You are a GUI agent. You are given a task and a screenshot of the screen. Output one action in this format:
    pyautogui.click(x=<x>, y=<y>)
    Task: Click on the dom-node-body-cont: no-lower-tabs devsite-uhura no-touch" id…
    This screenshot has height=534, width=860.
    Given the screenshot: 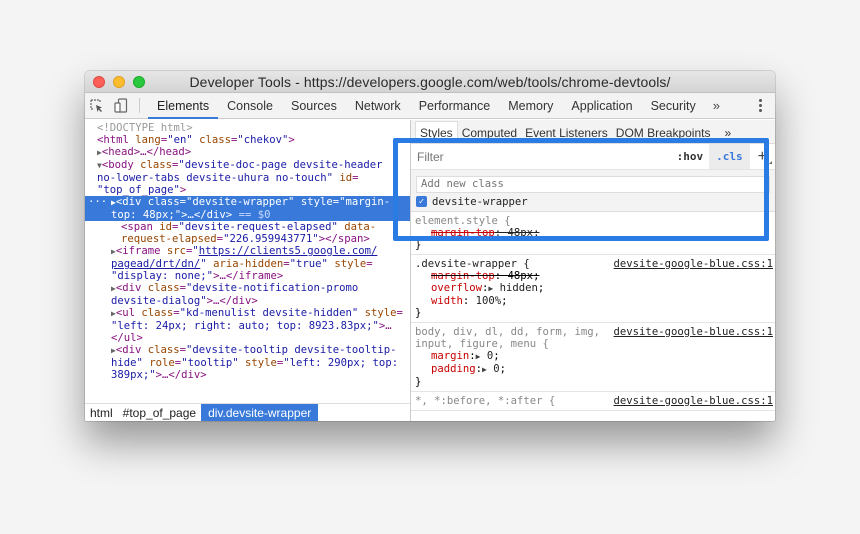 What is the action you would take?
    pyautogui.click(x=228, y=178)
    